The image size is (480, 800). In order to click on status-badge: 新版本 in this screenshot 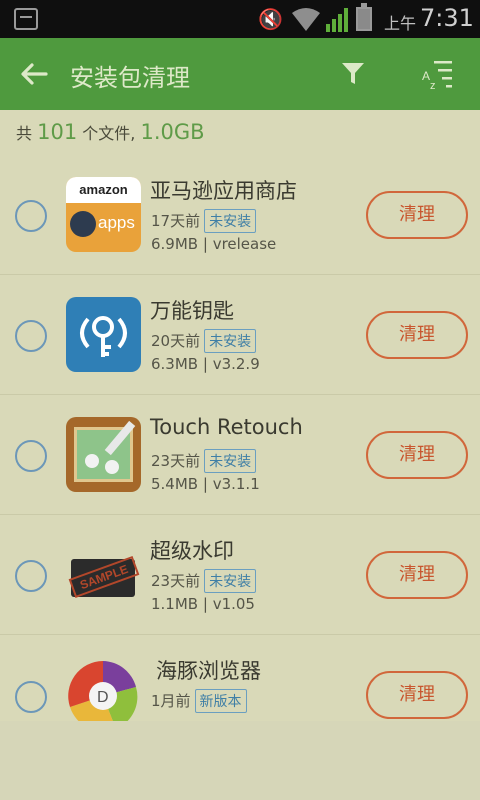, I will do `click(220, 701)`.